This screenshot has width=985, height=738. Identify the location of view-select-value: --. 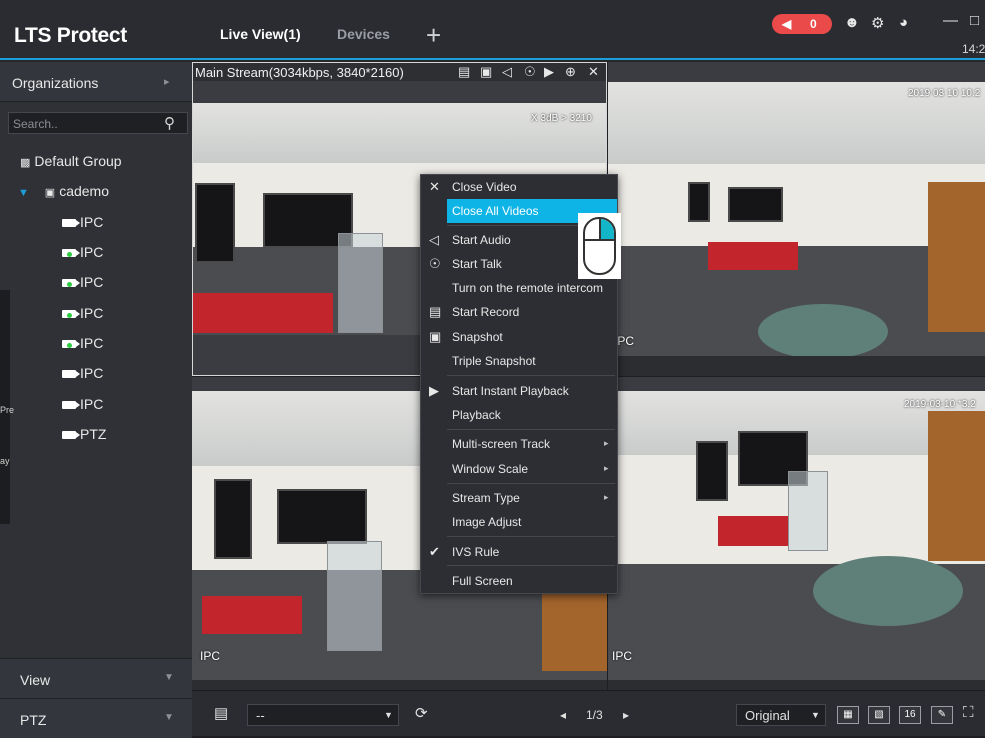
(260, 715).